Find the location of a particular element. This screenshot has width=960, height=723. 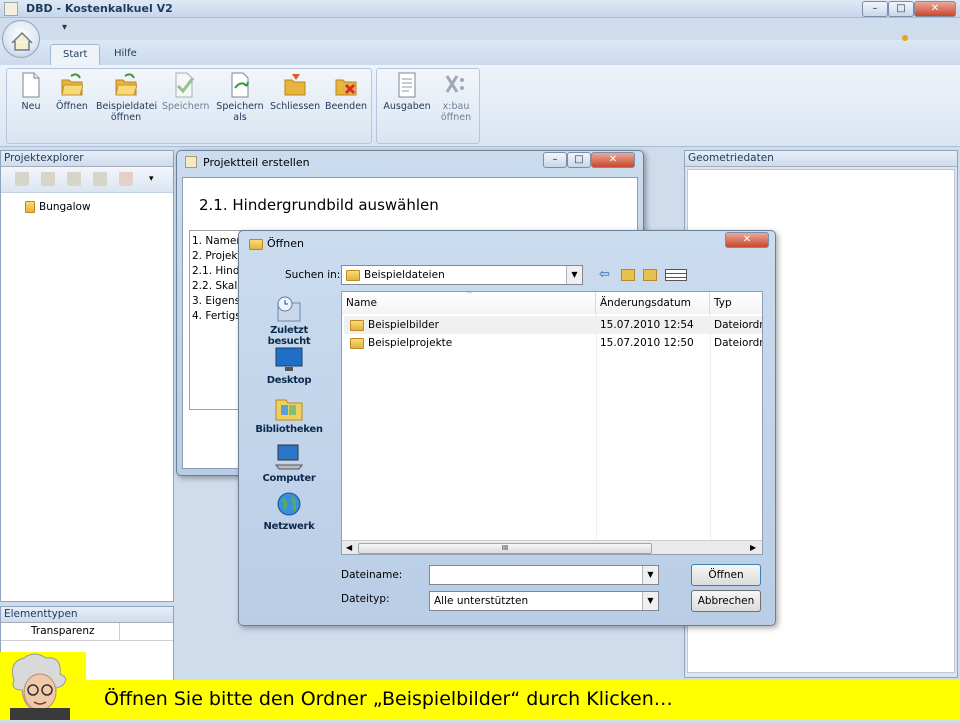

filename-label: Dateiname: is located at coordinates (372, 575).